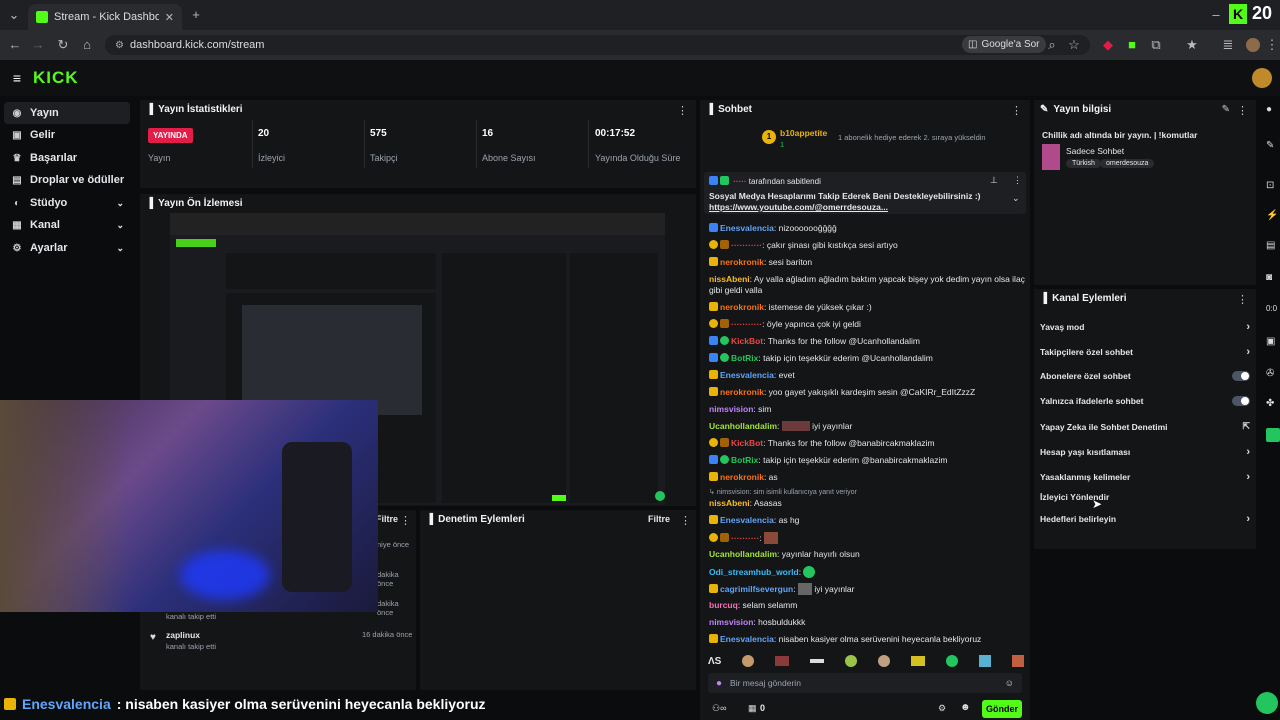 This screenshot has width=1280, height=720. What do you see at coordinates (14, 15) in the screenshot?
I see `tab-list-icon: ⌄` at bounding box center [14, 15].